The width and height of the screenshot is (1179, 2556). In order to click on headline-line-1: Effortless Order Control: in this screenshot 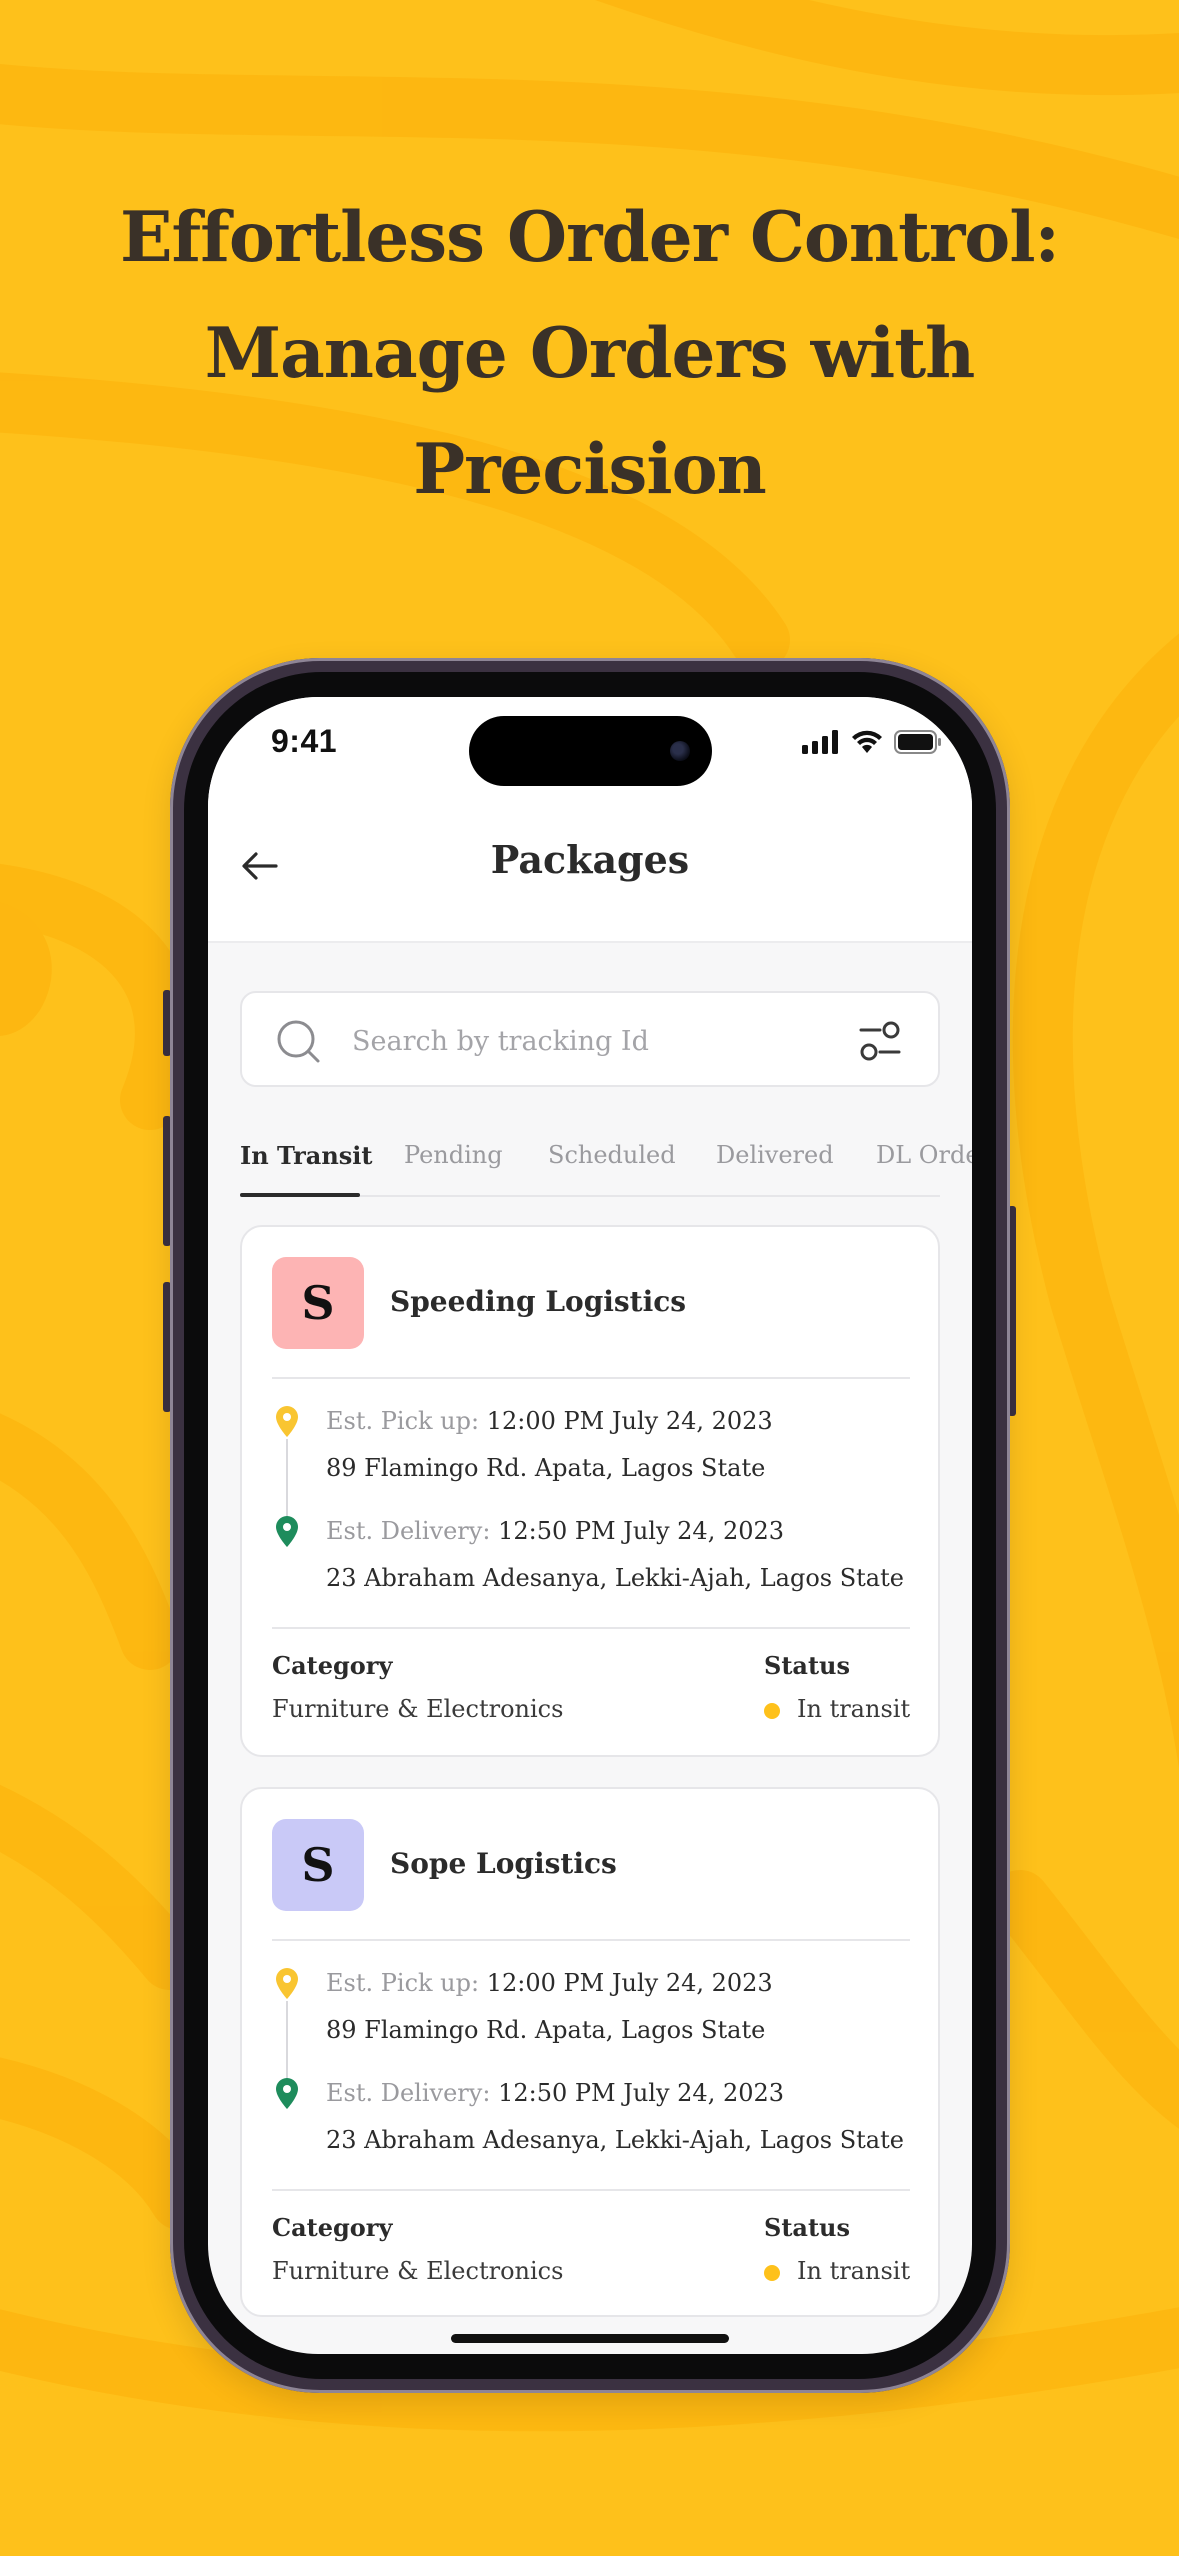, I will do `click(589, 237)`.